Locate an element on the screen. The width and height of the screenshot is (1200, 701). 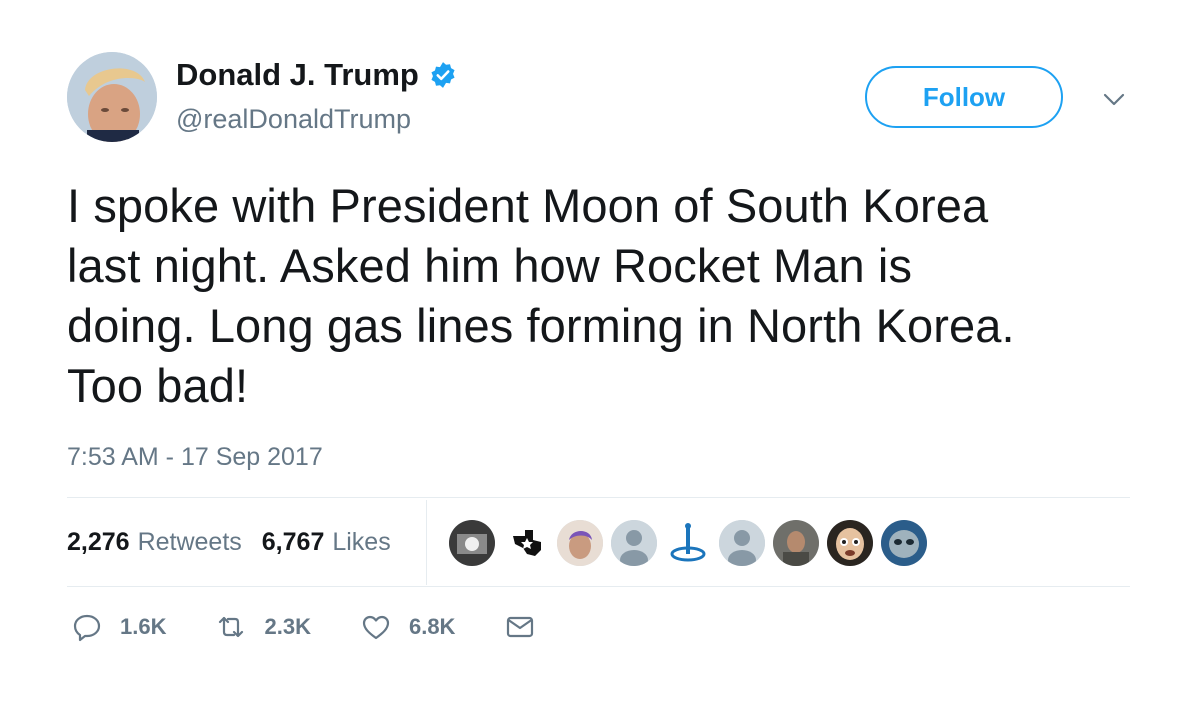
author-avatar-image is located at coordinates (112, 97).